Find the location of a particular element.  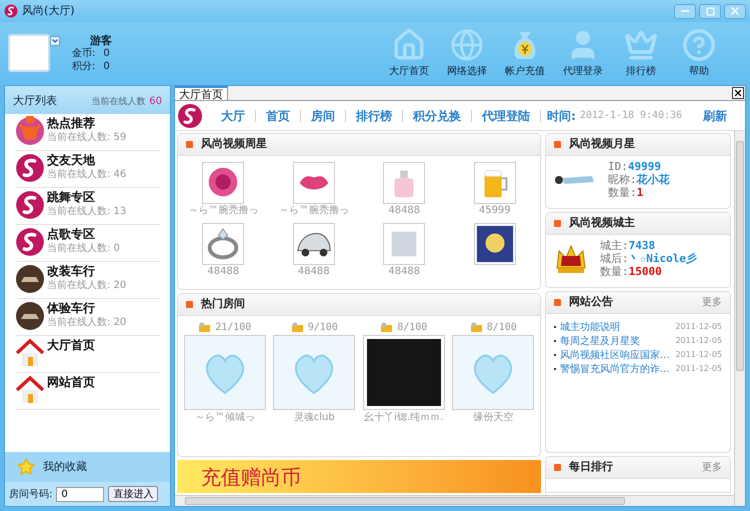

time-value: 2012-1-18 9:40:36 is located at coordinates (630, 116).